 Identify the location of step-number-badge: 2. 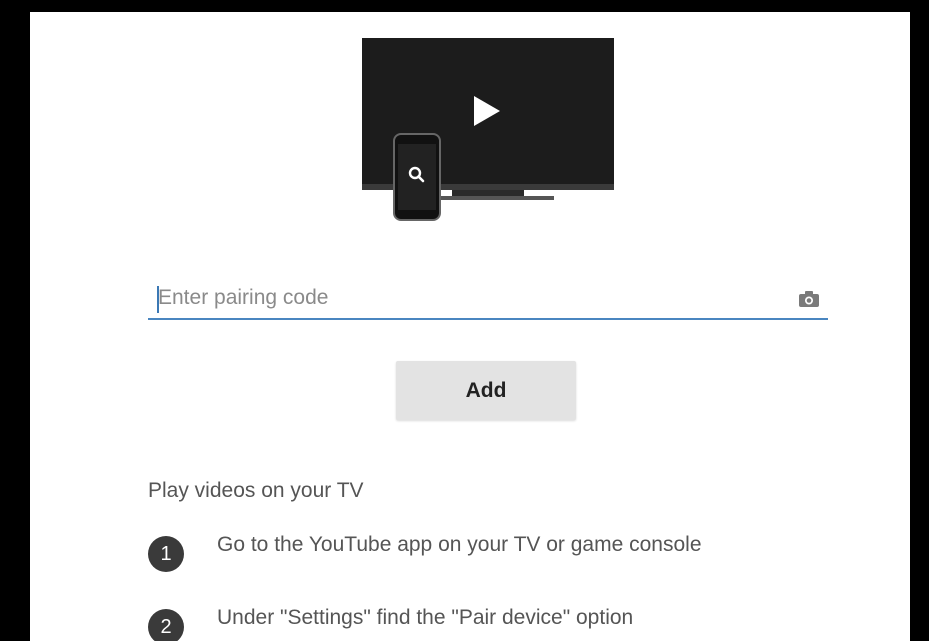
(166, 625).